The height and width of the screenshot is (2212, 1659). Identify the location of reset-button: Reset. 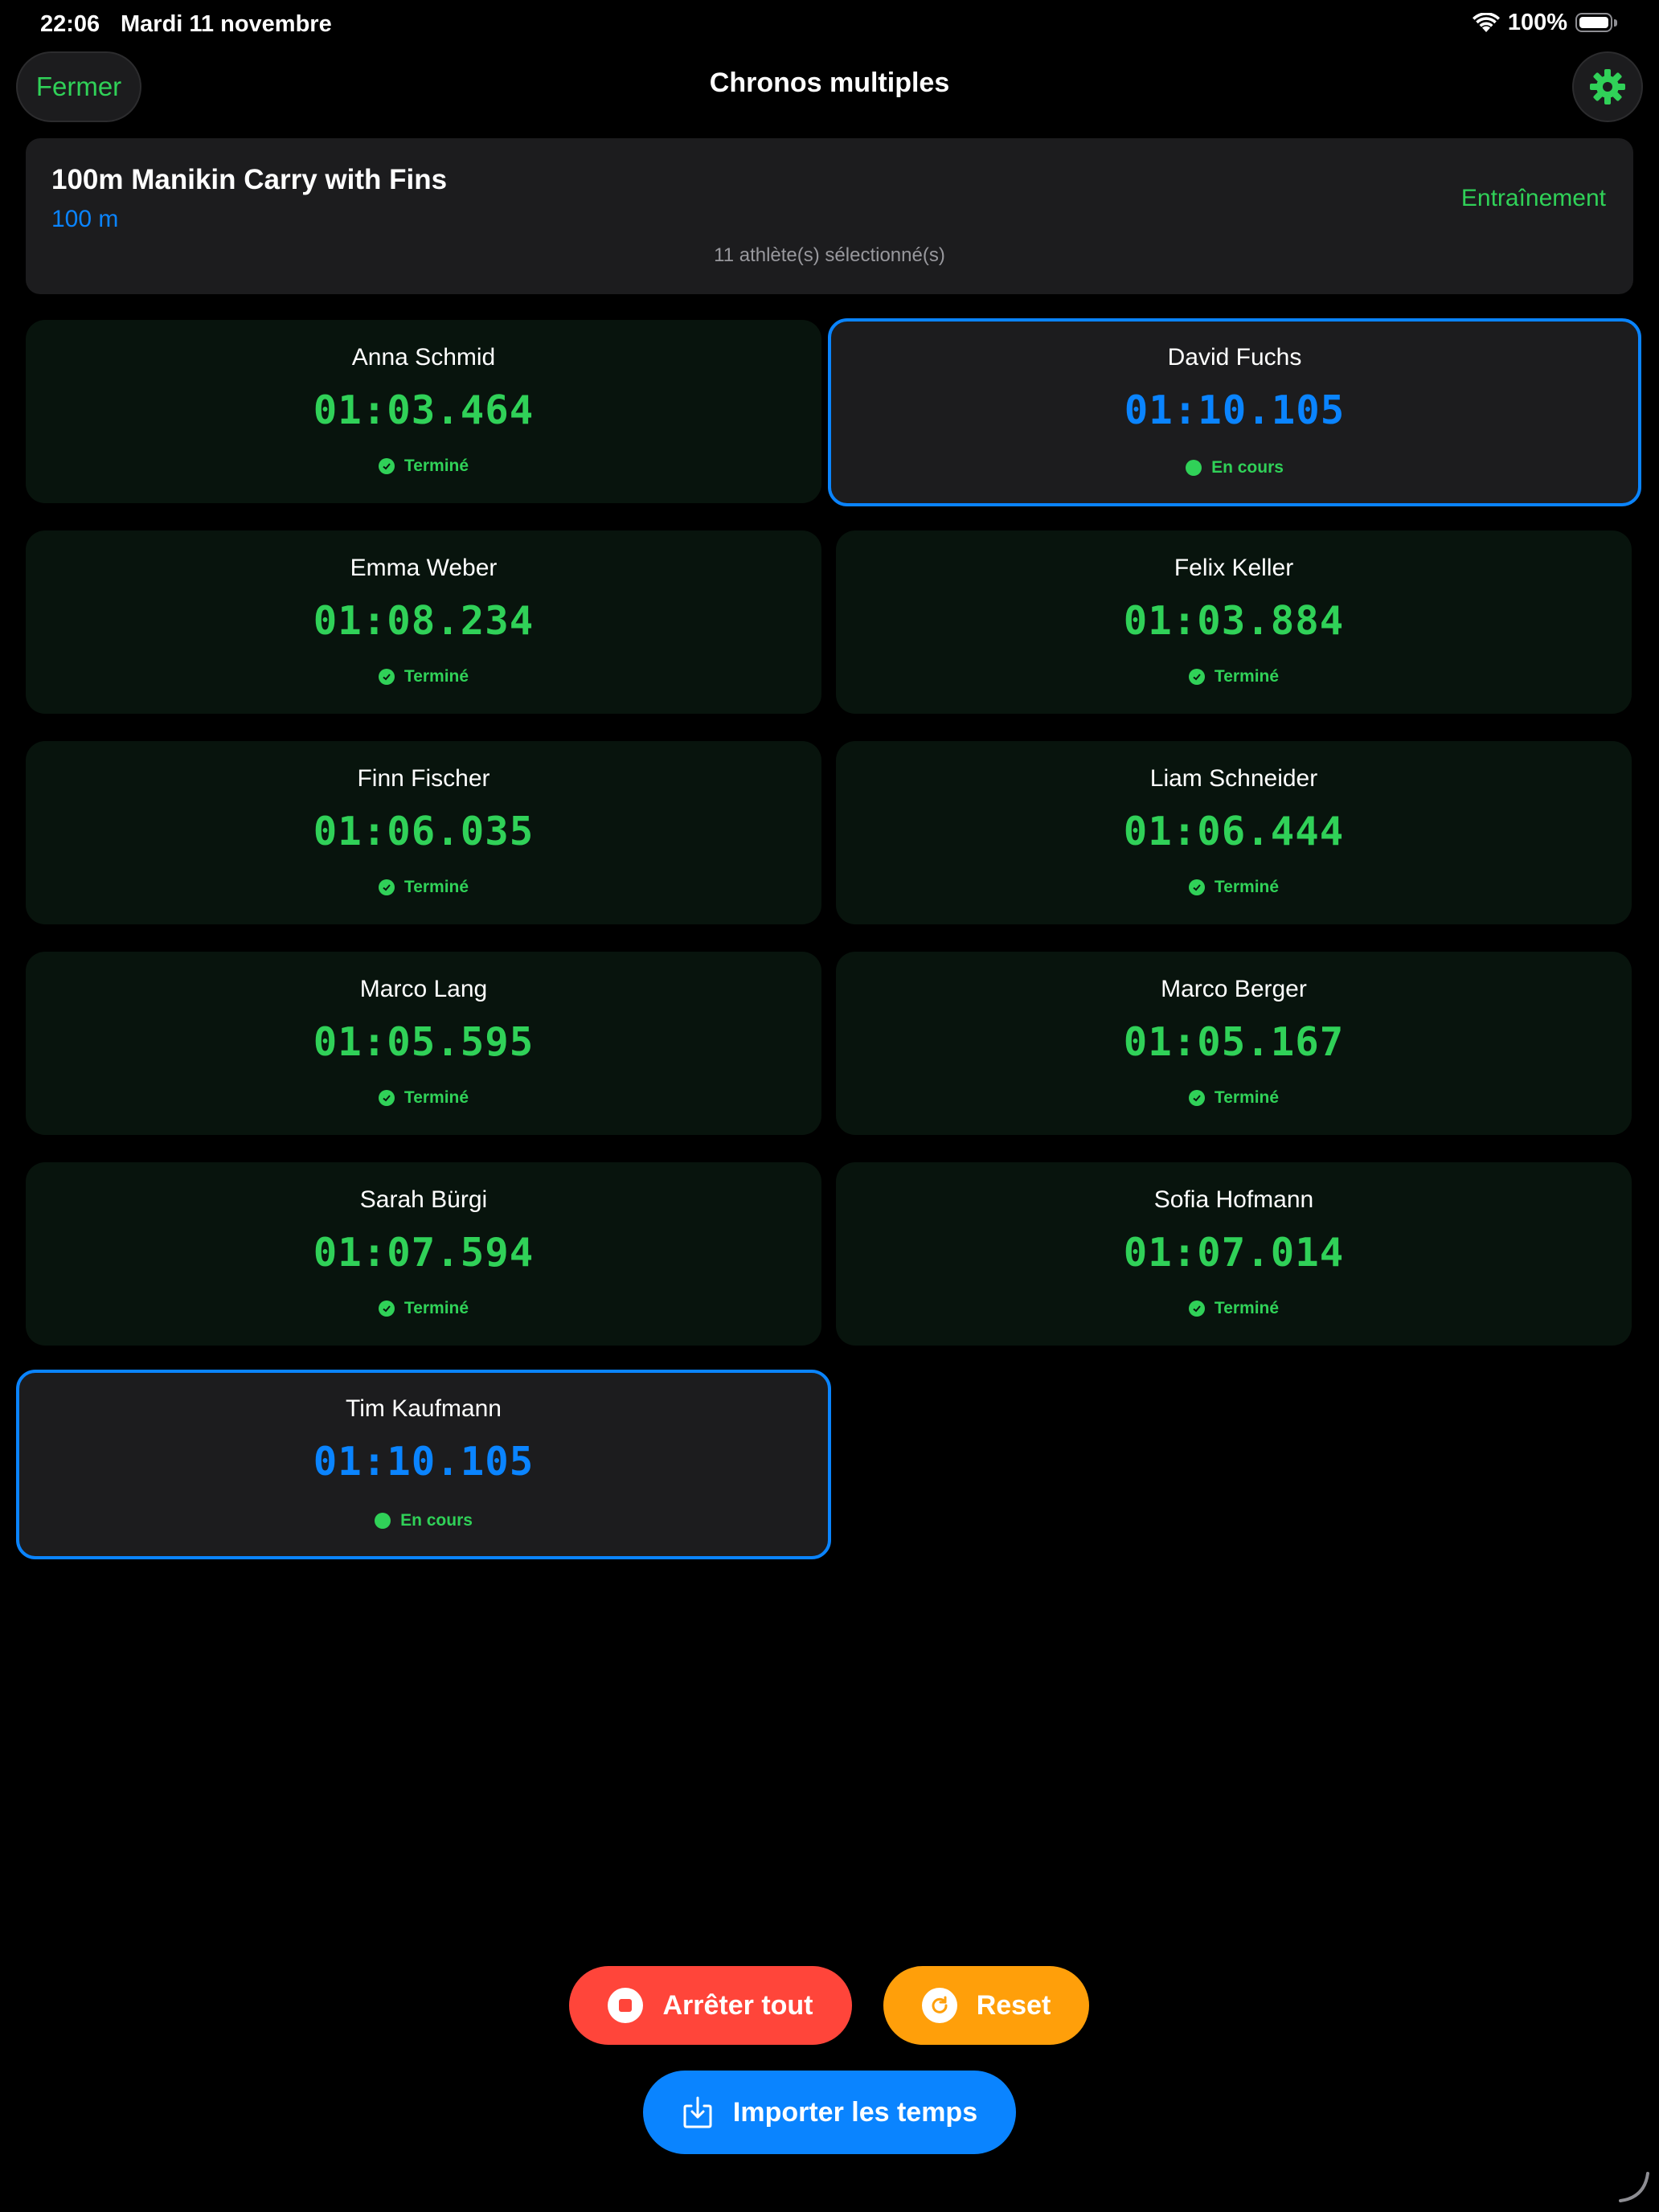
(986, 2005).